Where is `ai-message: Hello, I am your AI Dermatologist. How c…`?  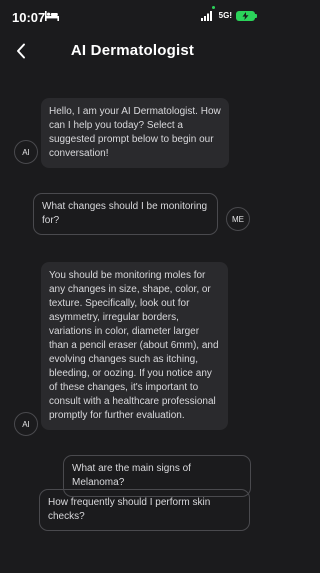
ai-message: Hello, I am your AI Dermatologist. How c… is located at coordinates (135, 133).